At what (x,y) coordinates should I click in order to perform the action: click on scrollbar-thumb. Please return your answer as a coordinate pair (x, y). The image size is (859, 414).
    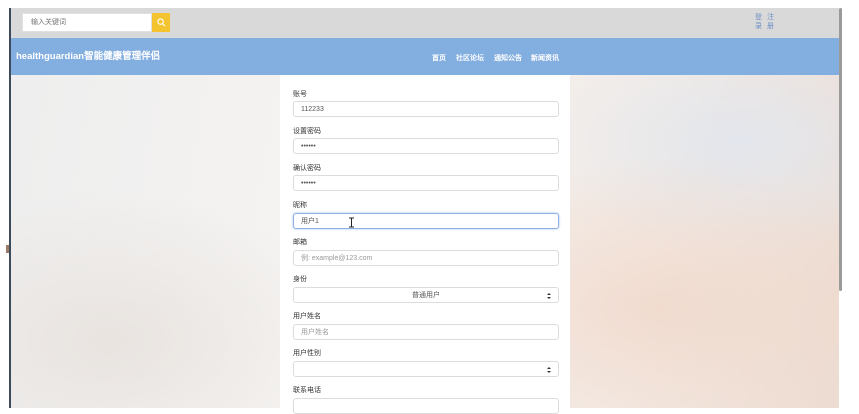
    Looking at the image, I should click on (840, 149).